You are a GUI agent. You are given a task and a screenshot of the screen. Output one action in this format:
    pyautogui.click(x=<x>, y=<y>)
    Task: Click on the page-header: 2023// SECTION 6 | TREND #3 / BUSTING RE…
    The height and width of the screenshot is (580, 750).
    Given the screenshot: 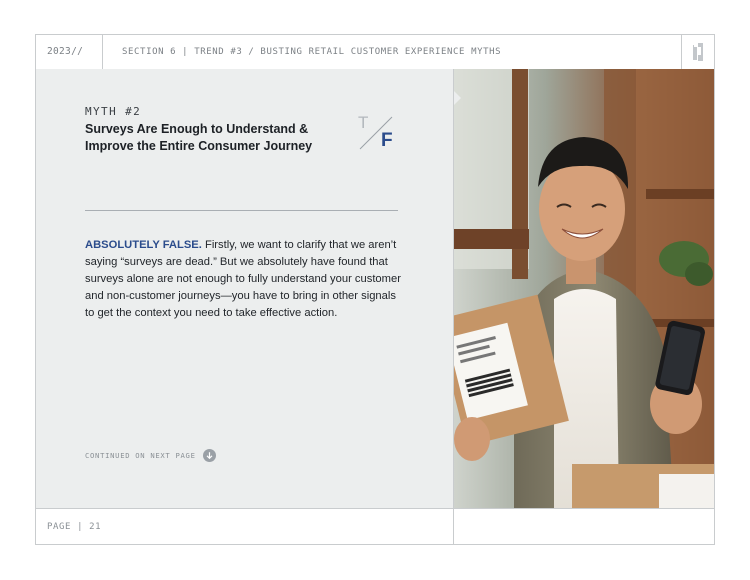 What is the action you would take?
    pyautogui.click(x=375, y=52)
    